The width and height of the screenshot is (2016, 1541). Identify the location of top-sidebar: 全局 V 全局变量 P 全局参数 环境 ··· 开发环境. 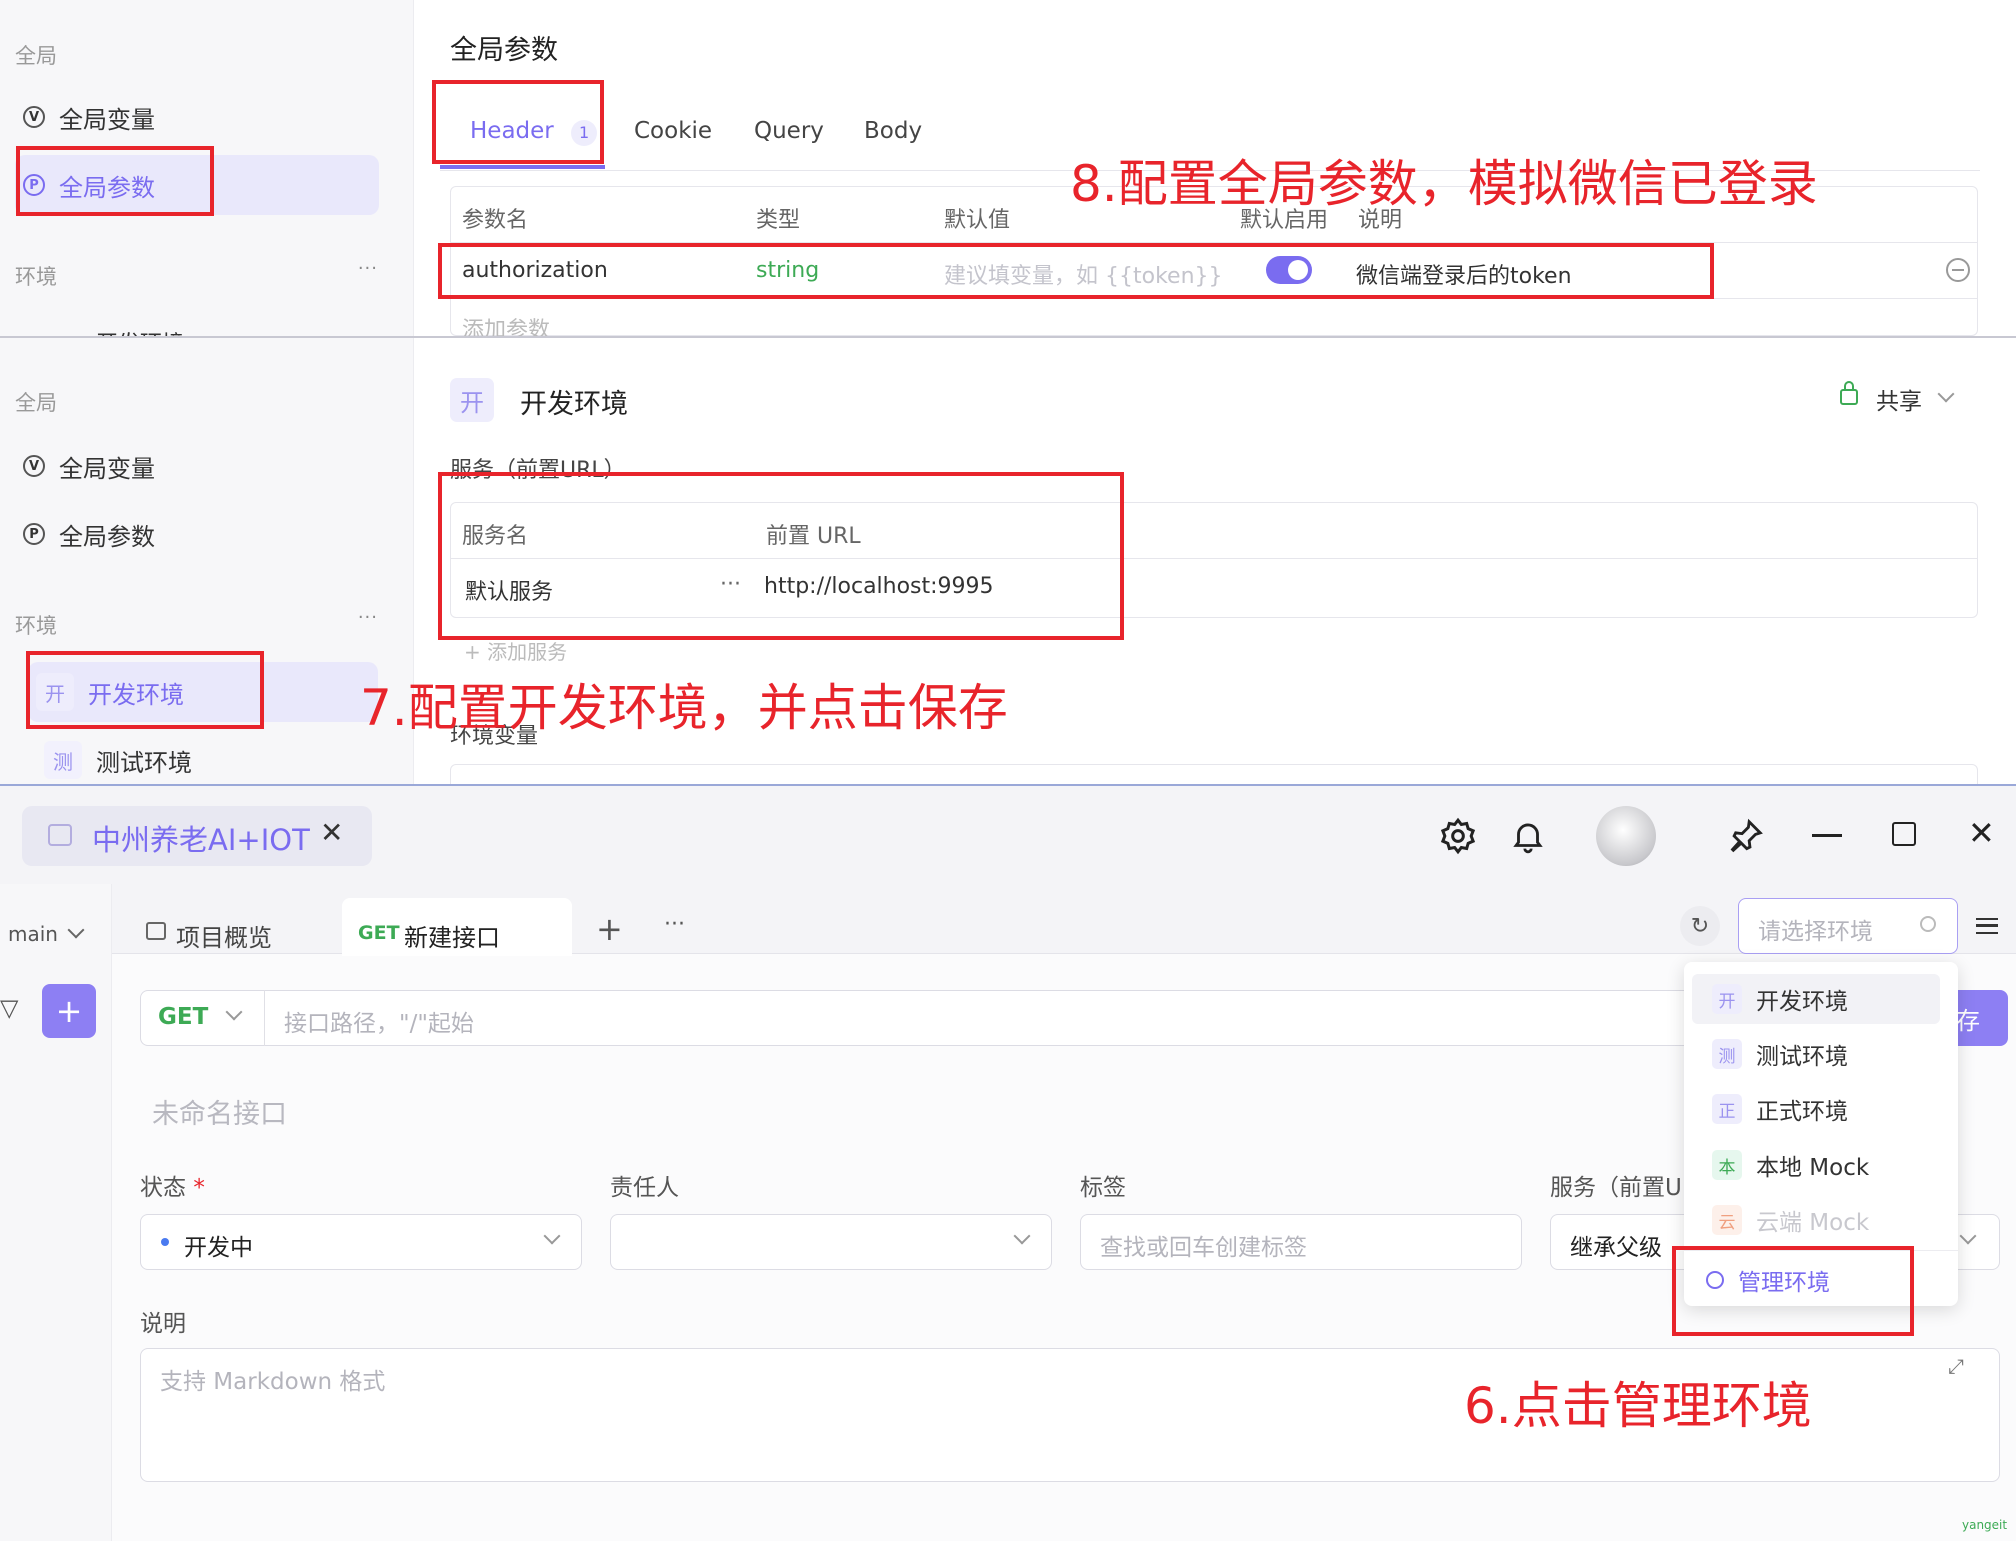
(207, 168).